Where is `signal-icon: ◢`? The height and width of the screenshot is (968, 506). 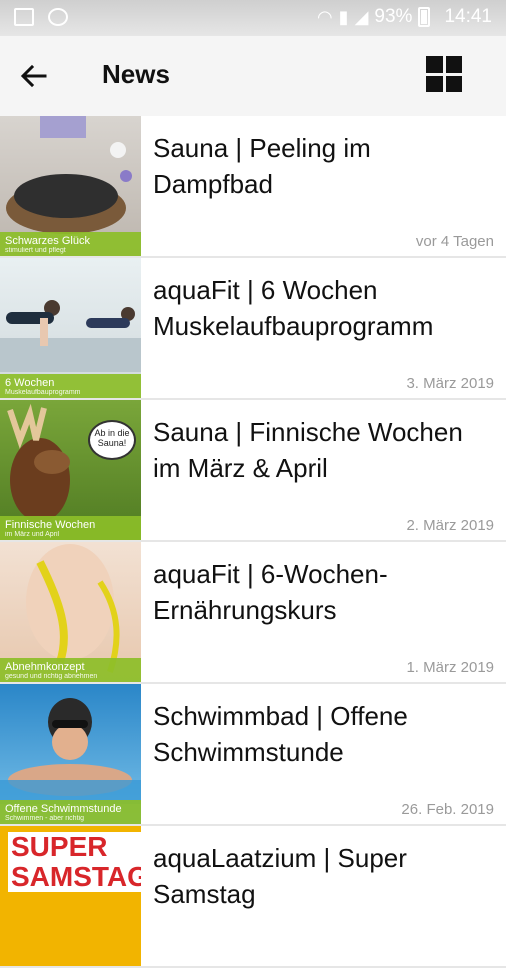
signal-icon: ◢ is located at coordinates (361, 16).